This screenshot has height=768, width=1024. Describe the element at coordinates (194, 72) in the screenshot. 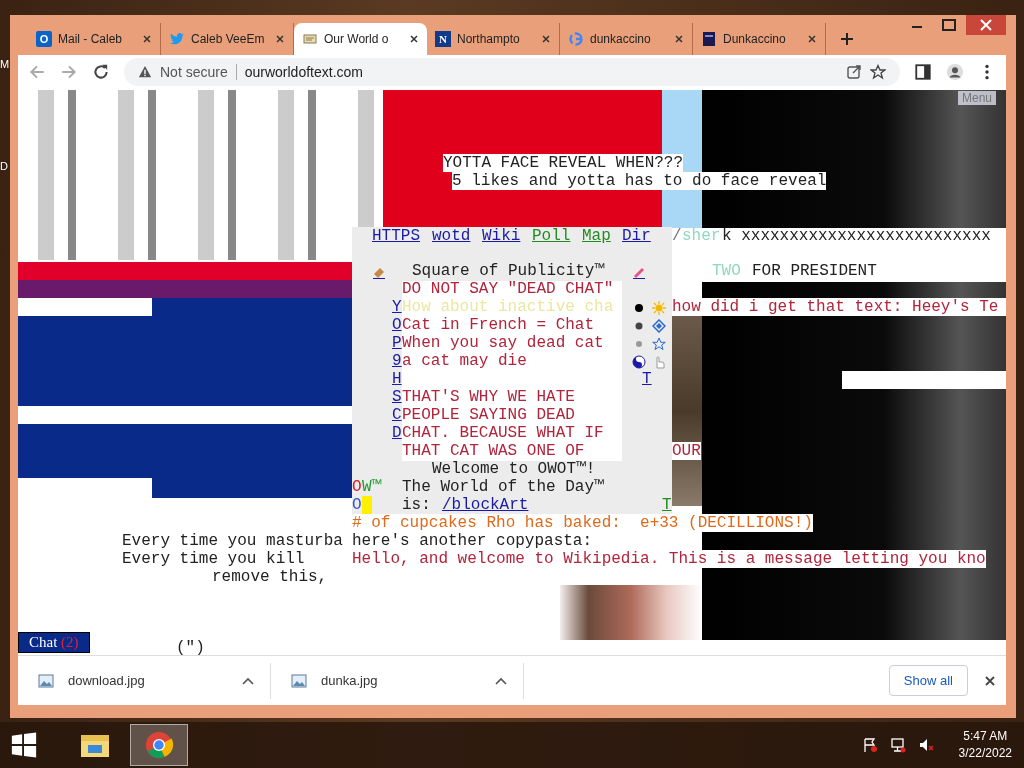

I see `security-label: Not secure` at that location.